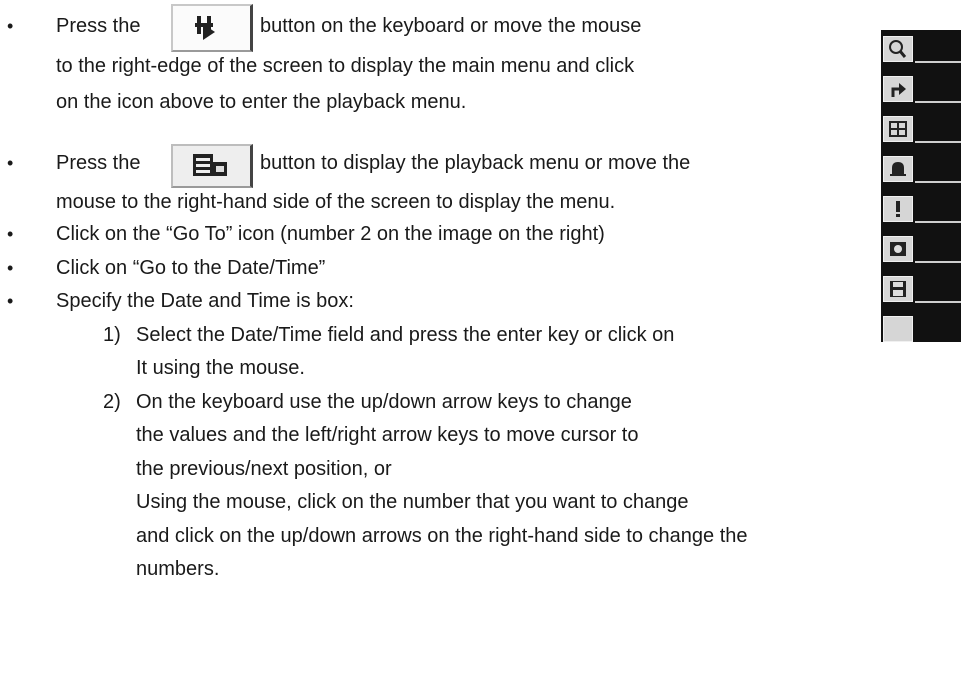 The height and width of the screenshot is (676, 961). What do you see at coordinates (112, 335) in the screenshot?
I see `step-1-number: 1)` at bounding box center [112, 335].